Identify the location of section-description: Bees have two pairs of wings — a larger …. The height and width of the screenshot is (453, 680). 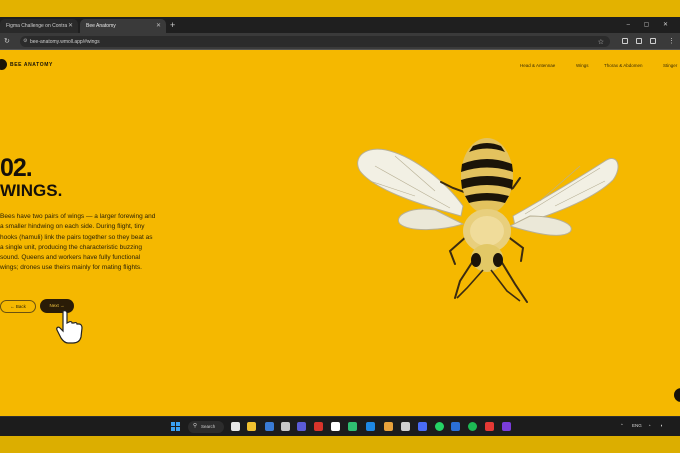
(91, 243).